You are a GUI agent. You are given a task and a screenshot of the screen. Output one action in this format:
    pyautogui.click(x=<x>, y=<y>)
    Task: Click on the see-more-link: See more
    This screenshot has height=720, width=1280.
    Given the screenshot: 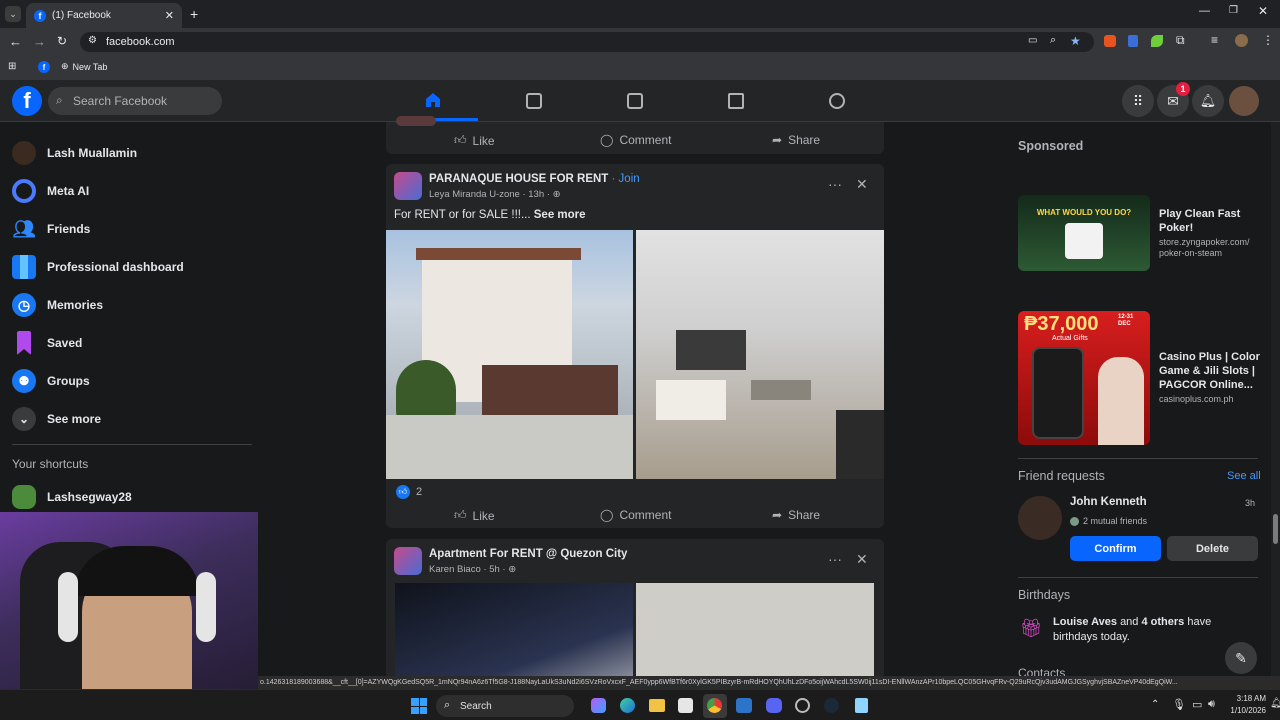 What is the action you would take?
    pyautogui.click(x=560, y=215)
    